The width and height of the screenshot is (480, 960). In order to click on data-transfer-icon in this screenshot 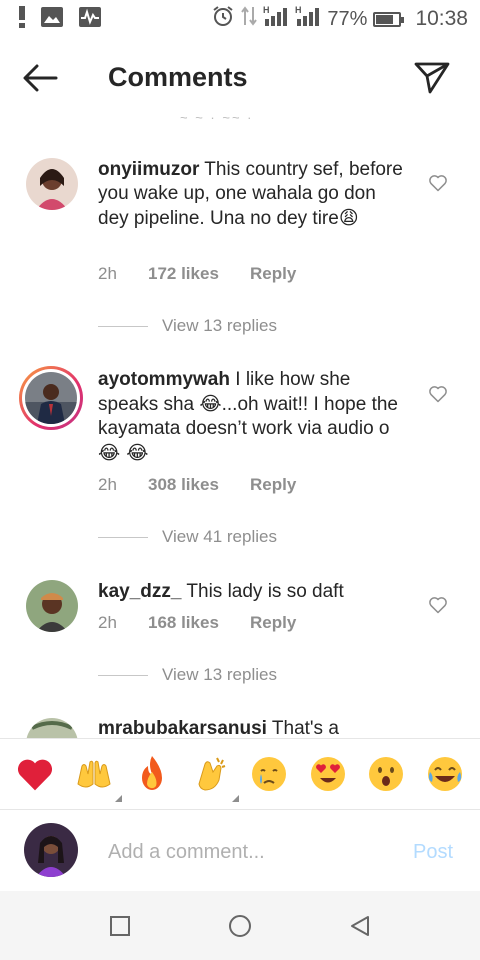, I will do `click(249, 19)`.